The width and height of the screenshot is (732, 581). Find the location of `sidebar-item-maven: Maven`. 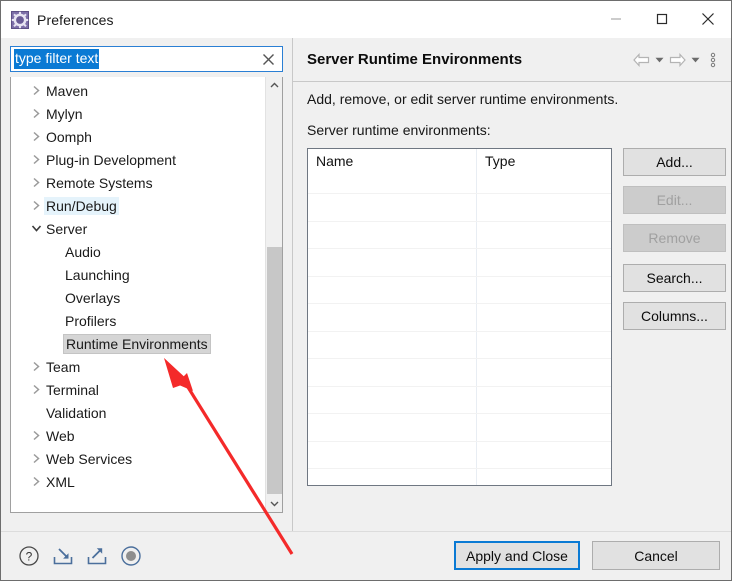

sidebar-item-maven: Maven is located at coordinates (138, 90).